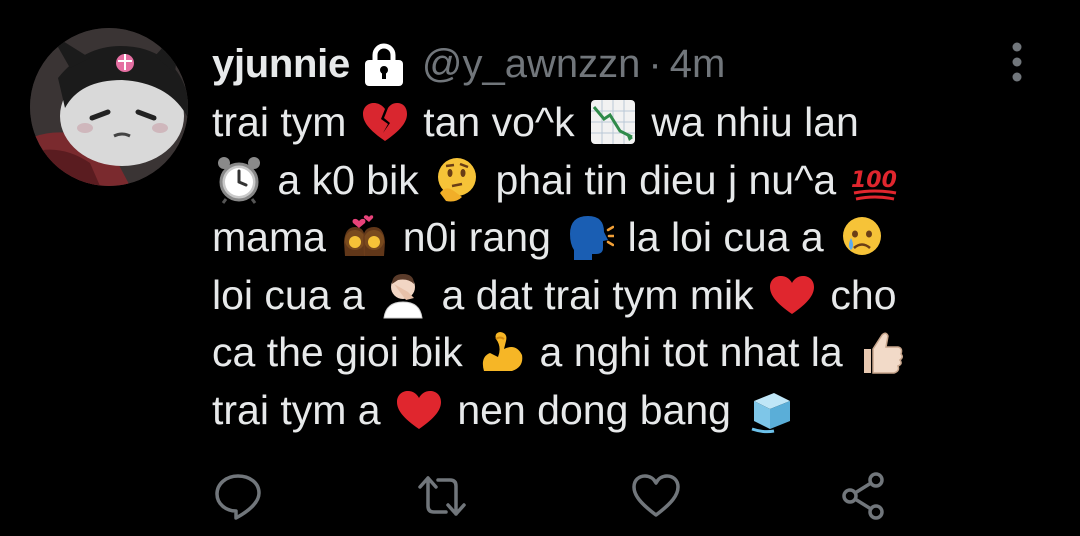  What do you see at coordinates (239, 180) in the screenshot?
I see `alarm-clock-icon` at bounding box center [239, 180].